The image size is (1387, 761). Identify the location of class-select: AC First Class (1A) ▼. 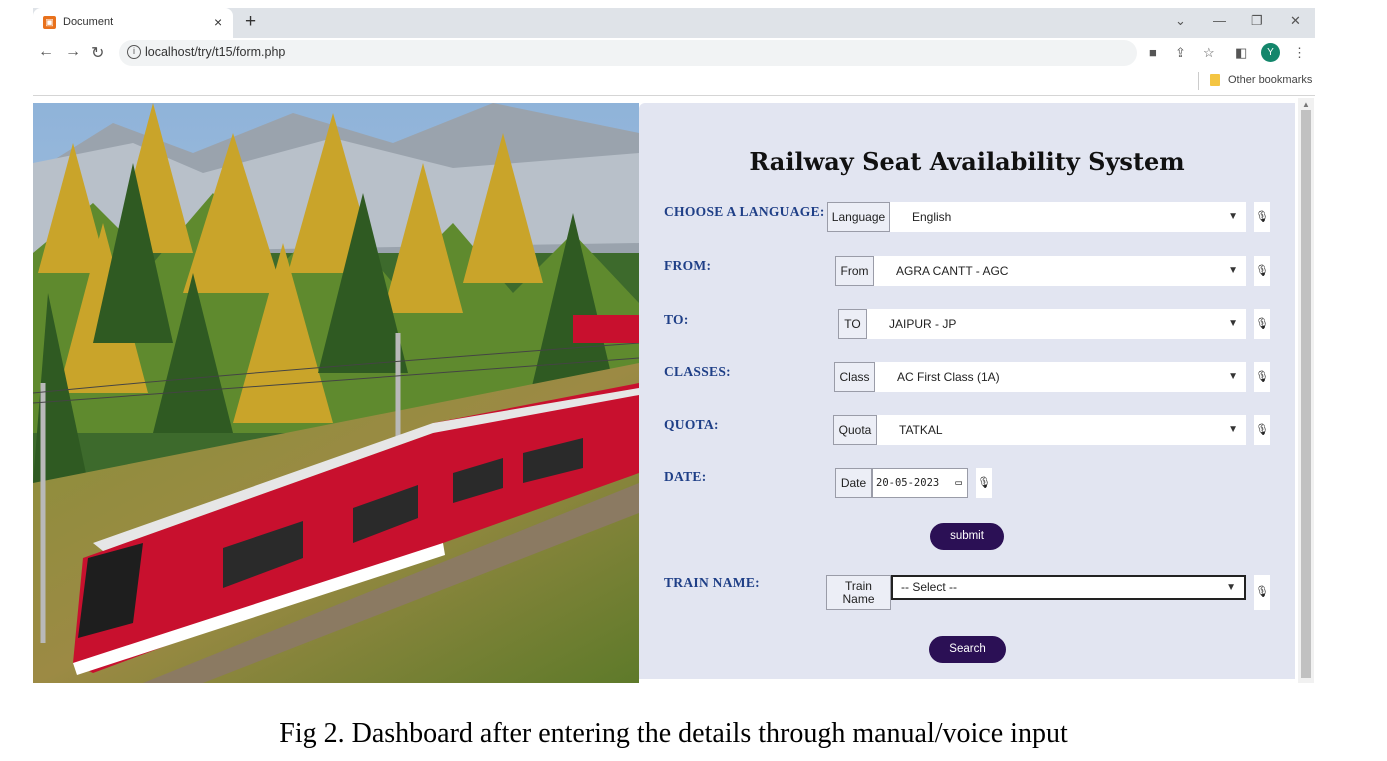
(1060, 377).